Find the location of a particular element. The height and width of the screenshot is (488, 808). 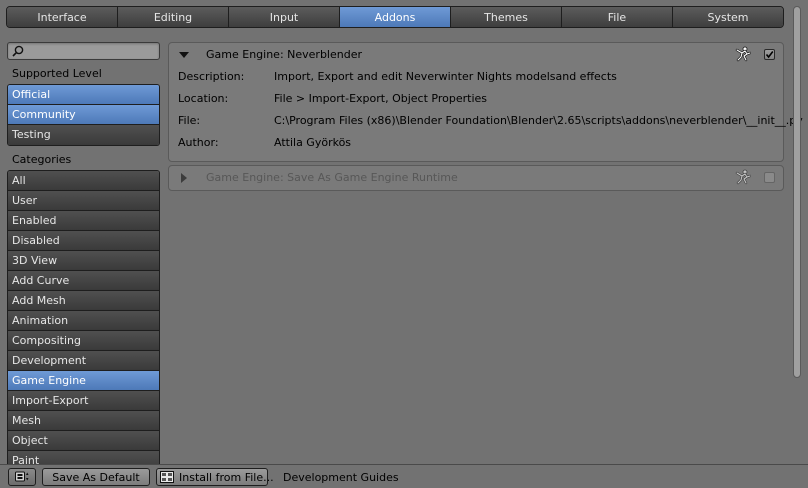

search-icon is located at coordinates (18, 51).